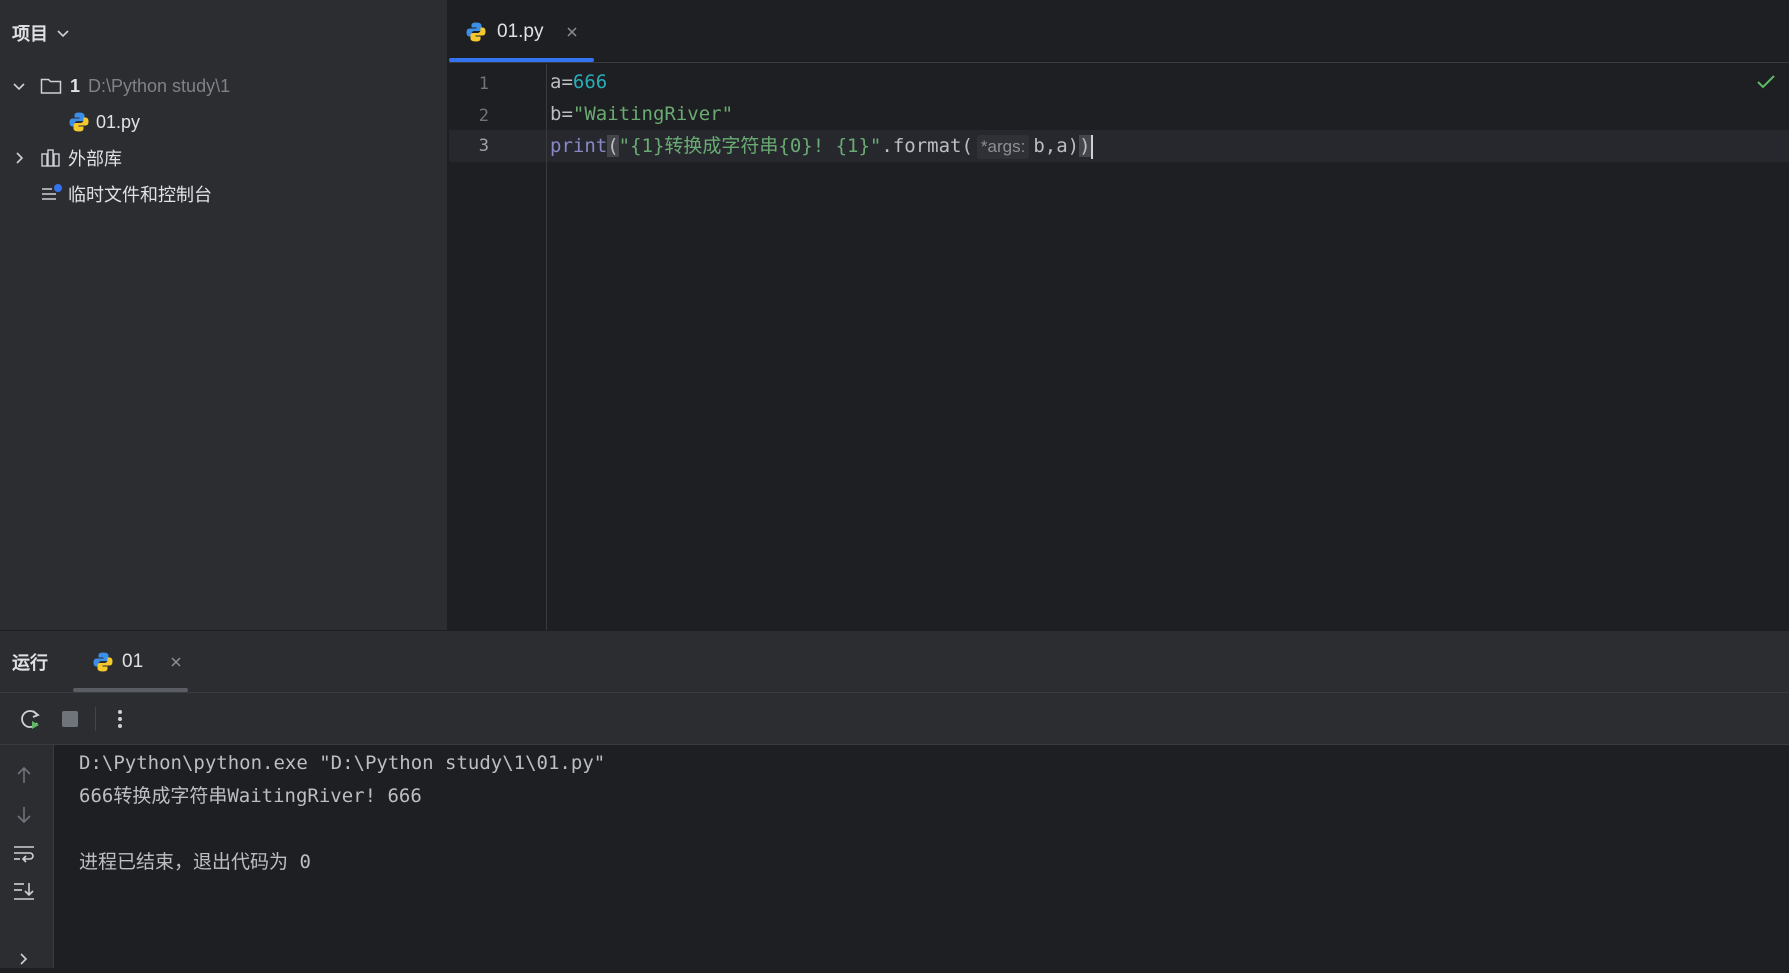  What do you see at coordinates (130, 690) in the screenshot?
I see `active-run-tab-indicator` at bounding box center [130, 690].